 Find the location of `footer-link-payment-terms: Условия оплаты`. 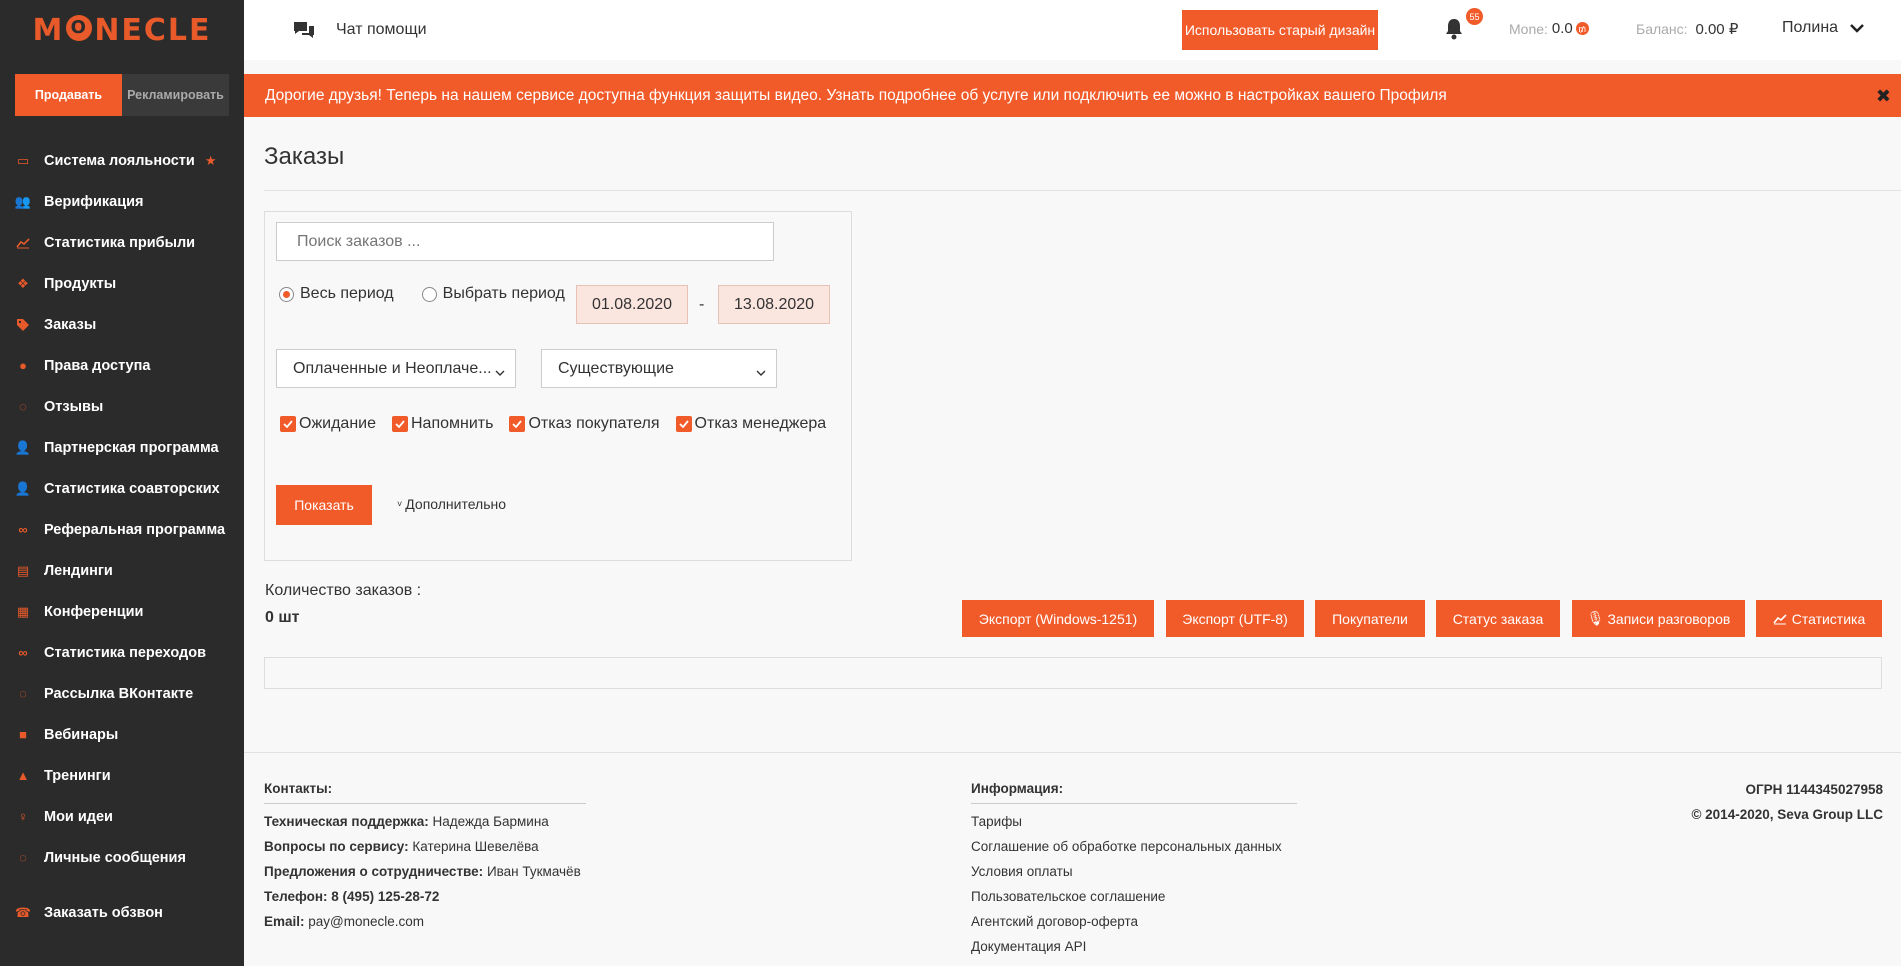

footer-link-payment-terms: Условия оплаты is located at coordinates (1134, 875).